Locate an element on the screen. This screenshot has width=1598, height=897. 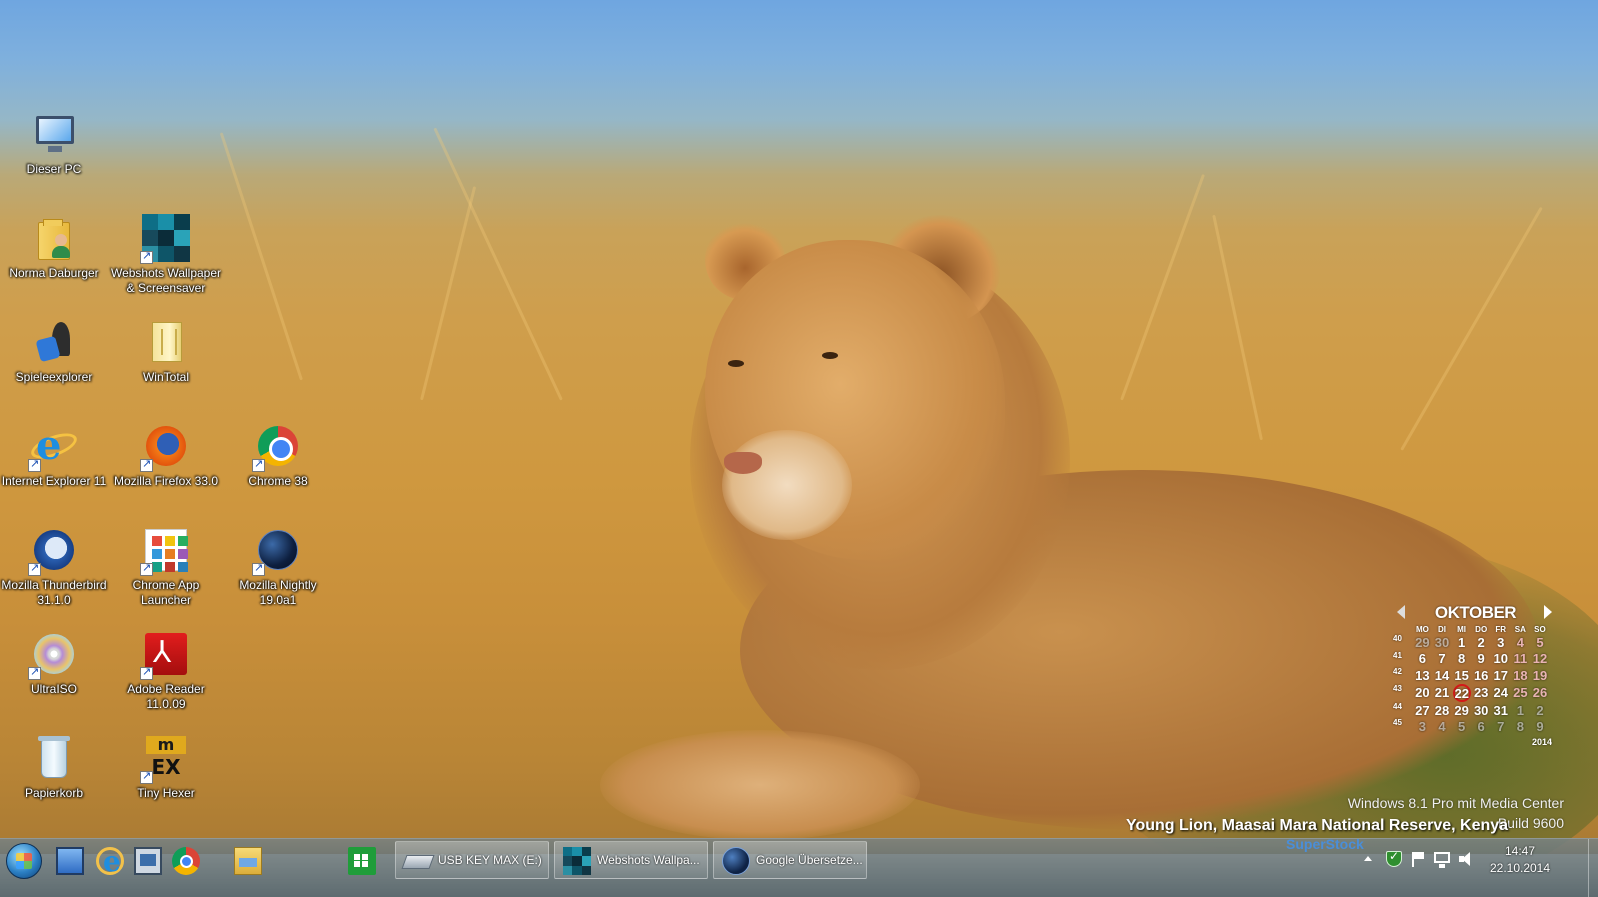
desktop-icon-chrome: Chrome 38 is located at coordinates (278, 455).